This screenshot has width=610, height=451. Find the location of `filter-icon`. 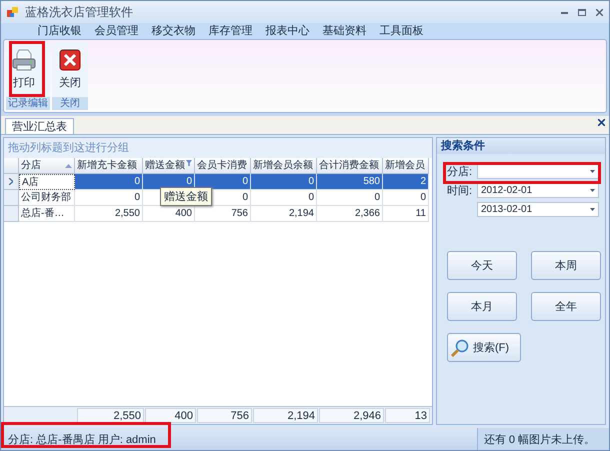

filter-icon is located at coordinates (189, 163).